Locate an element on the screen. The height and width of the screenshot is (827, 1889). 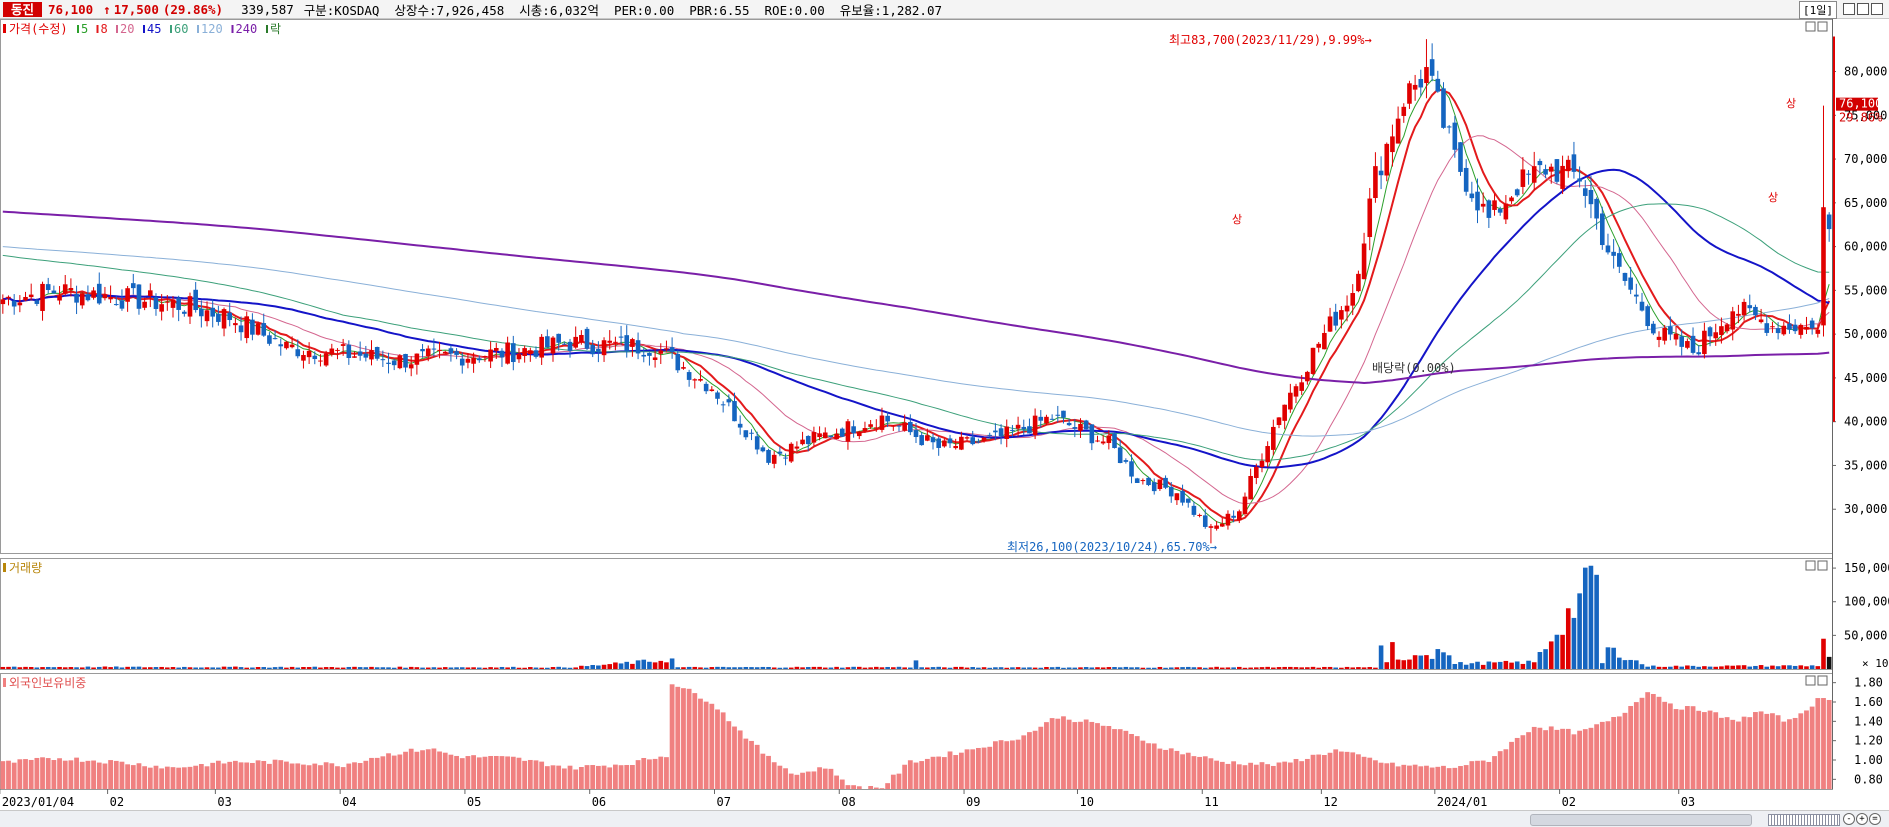
zoom-reset-icon: = is located at coordinates (1875, 819).